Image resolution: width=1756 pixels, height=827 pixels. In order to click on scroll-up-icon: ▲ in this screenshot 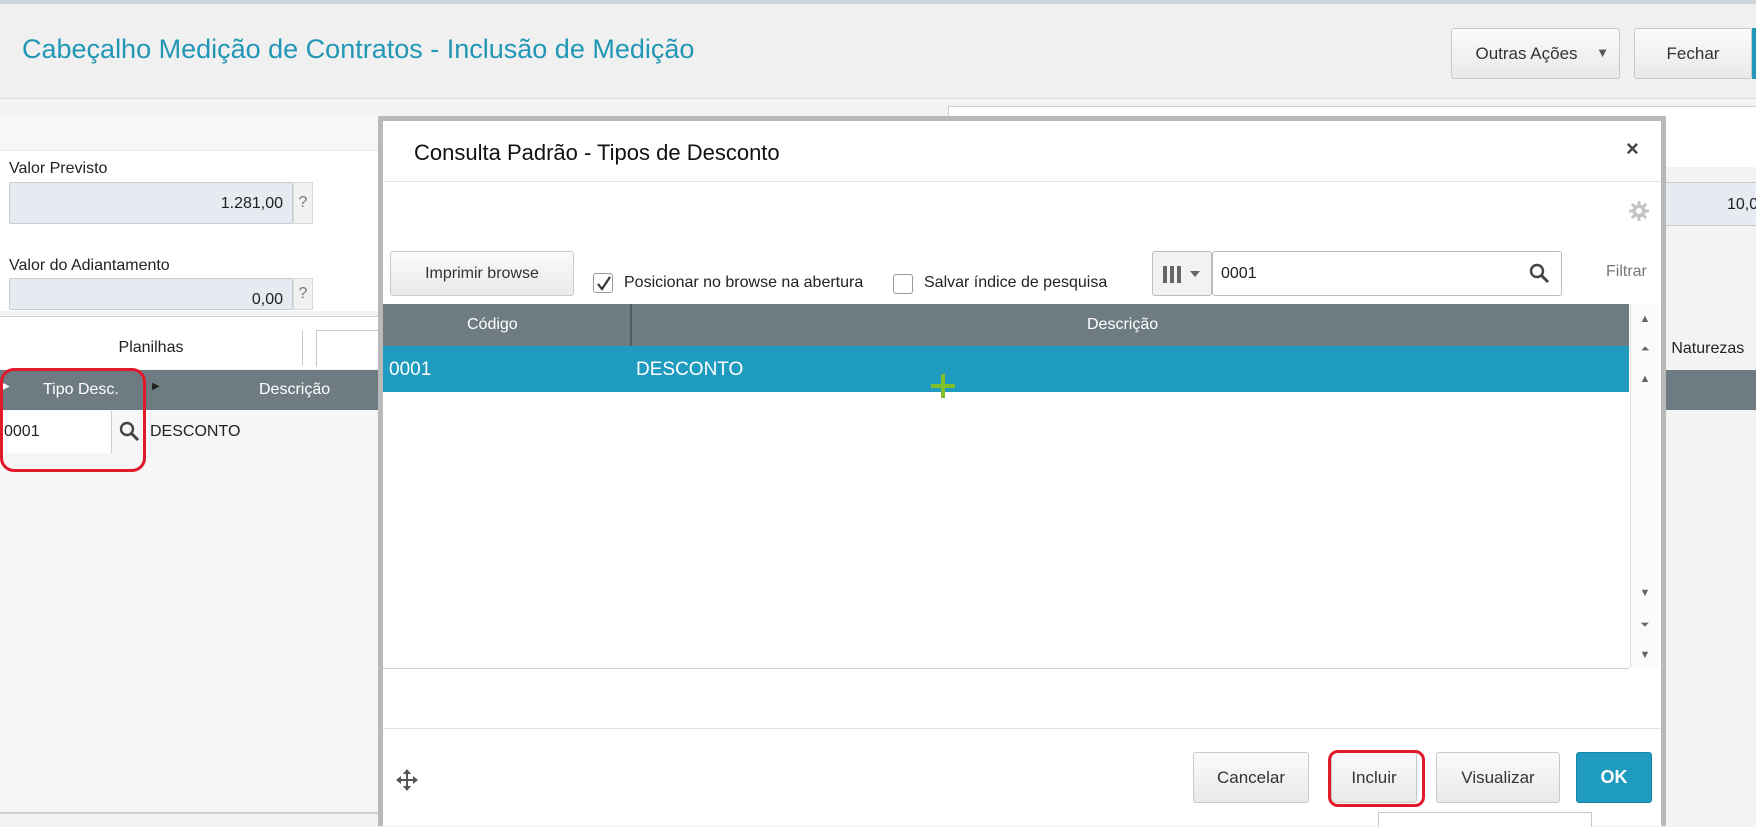, I will do `click(1645, 379)`.